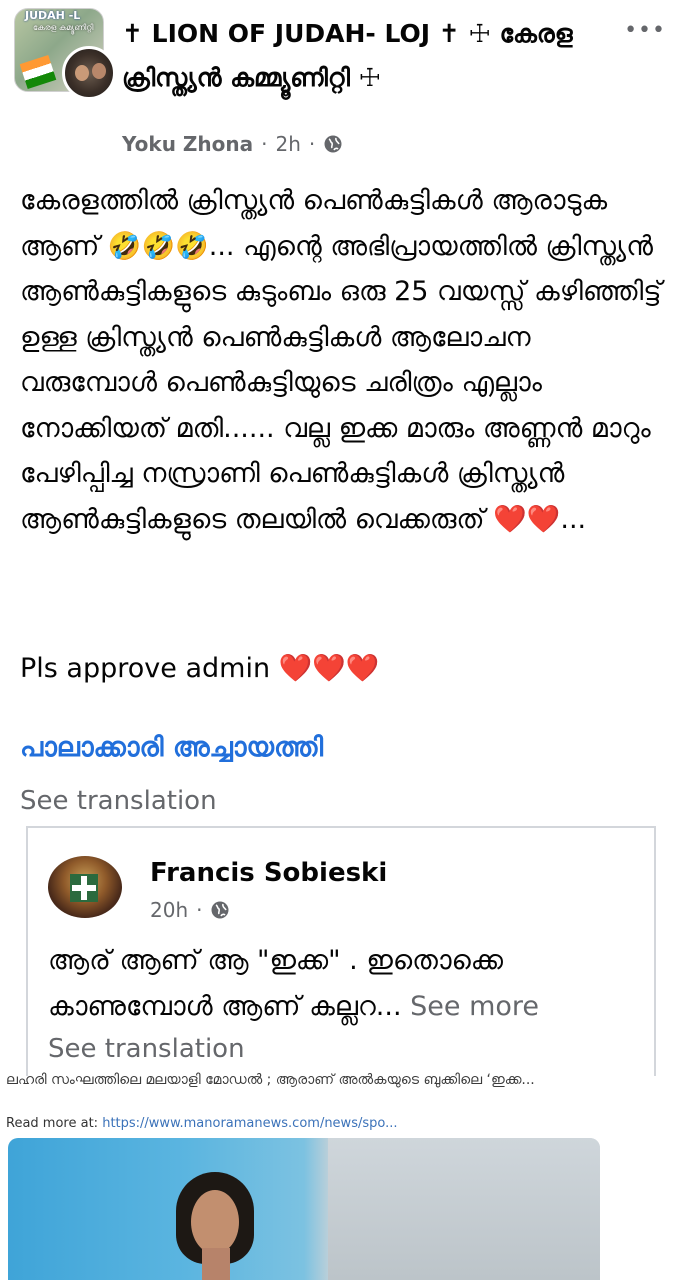  What do you see at coordinates (171, 748) in the screenshot?
I see `hashtag-link: പാലാക്കാരി അച്ചായത്തി` at bounding box center [171, 748].